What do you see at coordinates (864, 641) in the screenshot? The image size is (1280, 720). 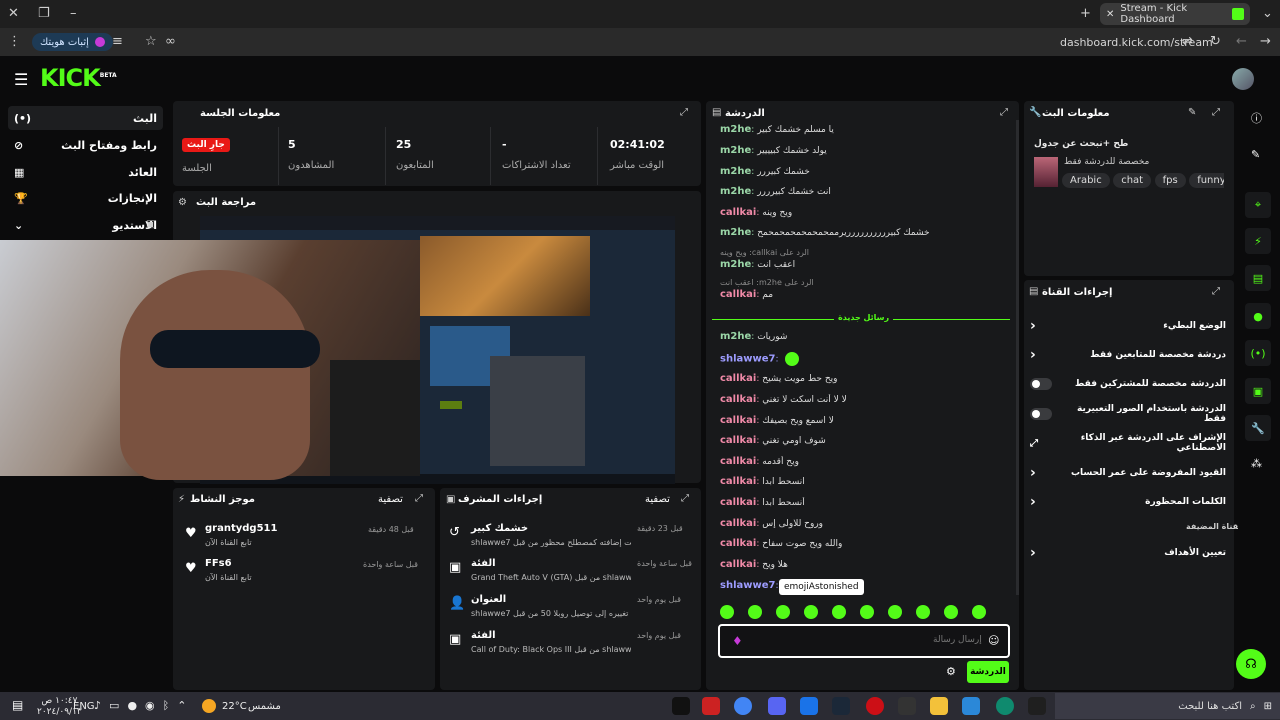 I see `chat-input: ♦ إرسال رسالة ☺` at bounding box center [864, 641].